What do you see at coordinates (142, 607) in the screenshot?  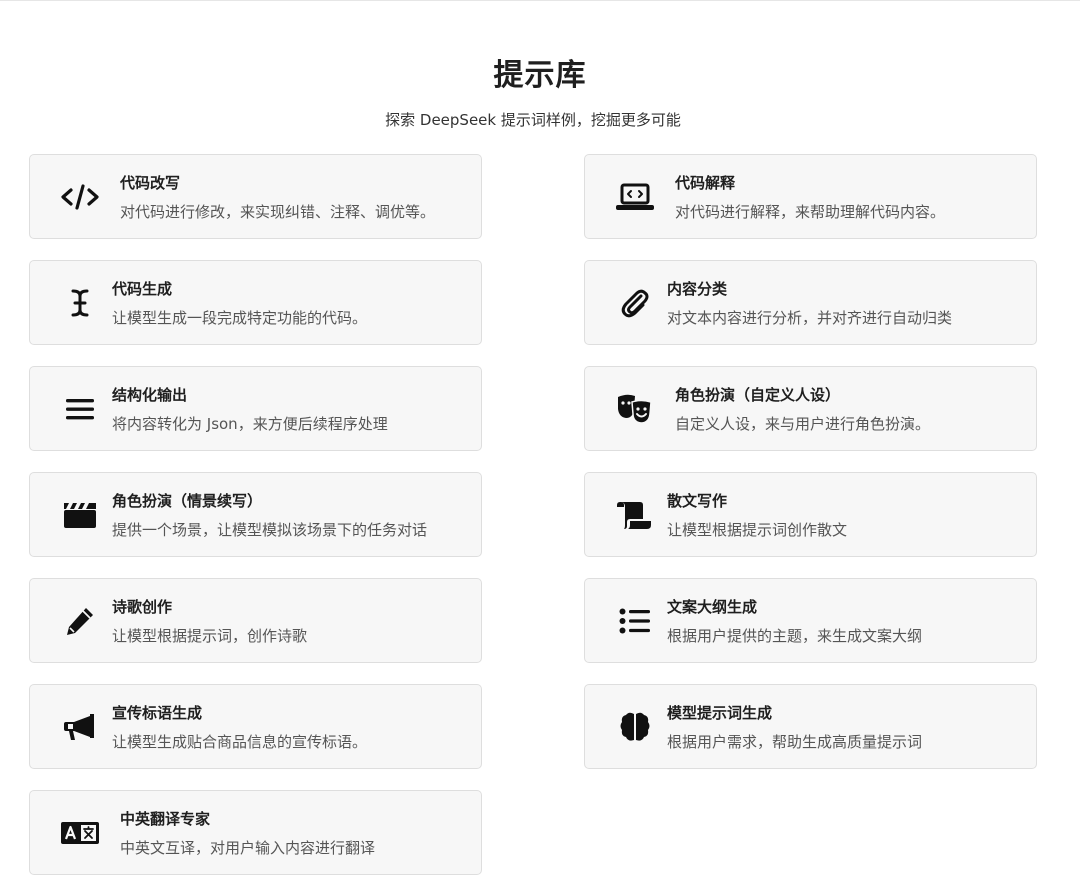 I see `card-title: 诗歌创作` at bounding box center [142, 607].